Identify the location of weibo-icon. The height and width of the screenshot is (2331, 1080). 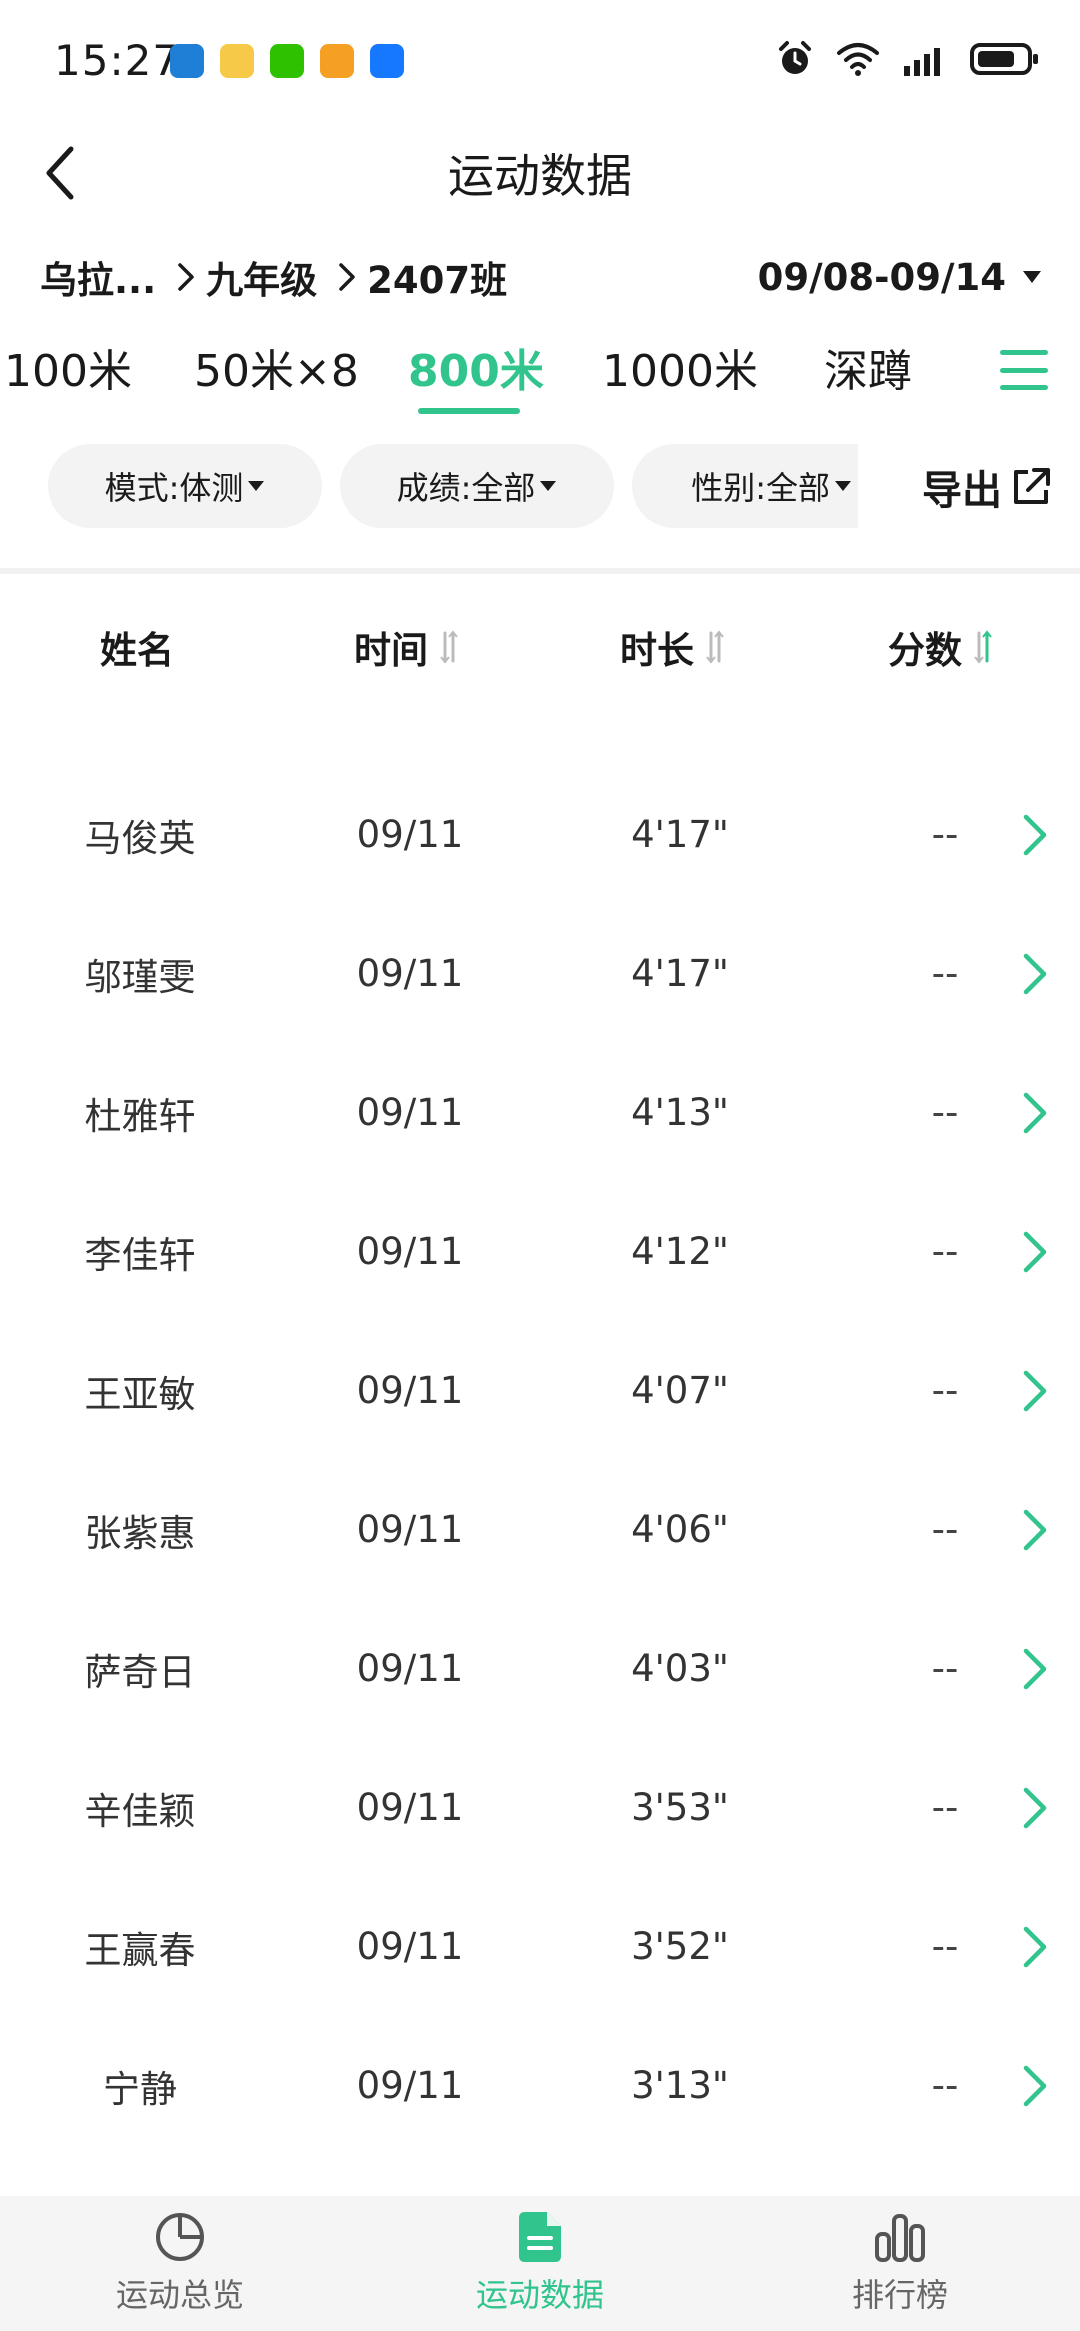
(237, 61).